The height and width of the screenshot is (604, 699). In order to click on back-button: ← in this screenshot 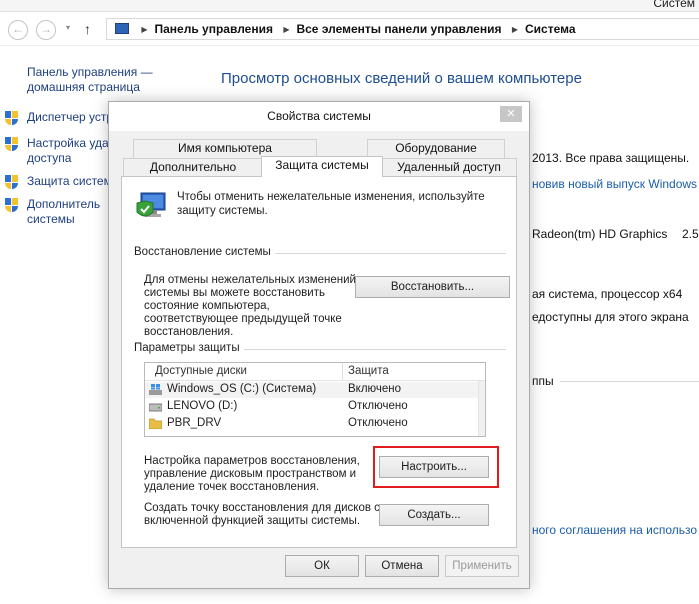, I will do `click(18, 30)`.